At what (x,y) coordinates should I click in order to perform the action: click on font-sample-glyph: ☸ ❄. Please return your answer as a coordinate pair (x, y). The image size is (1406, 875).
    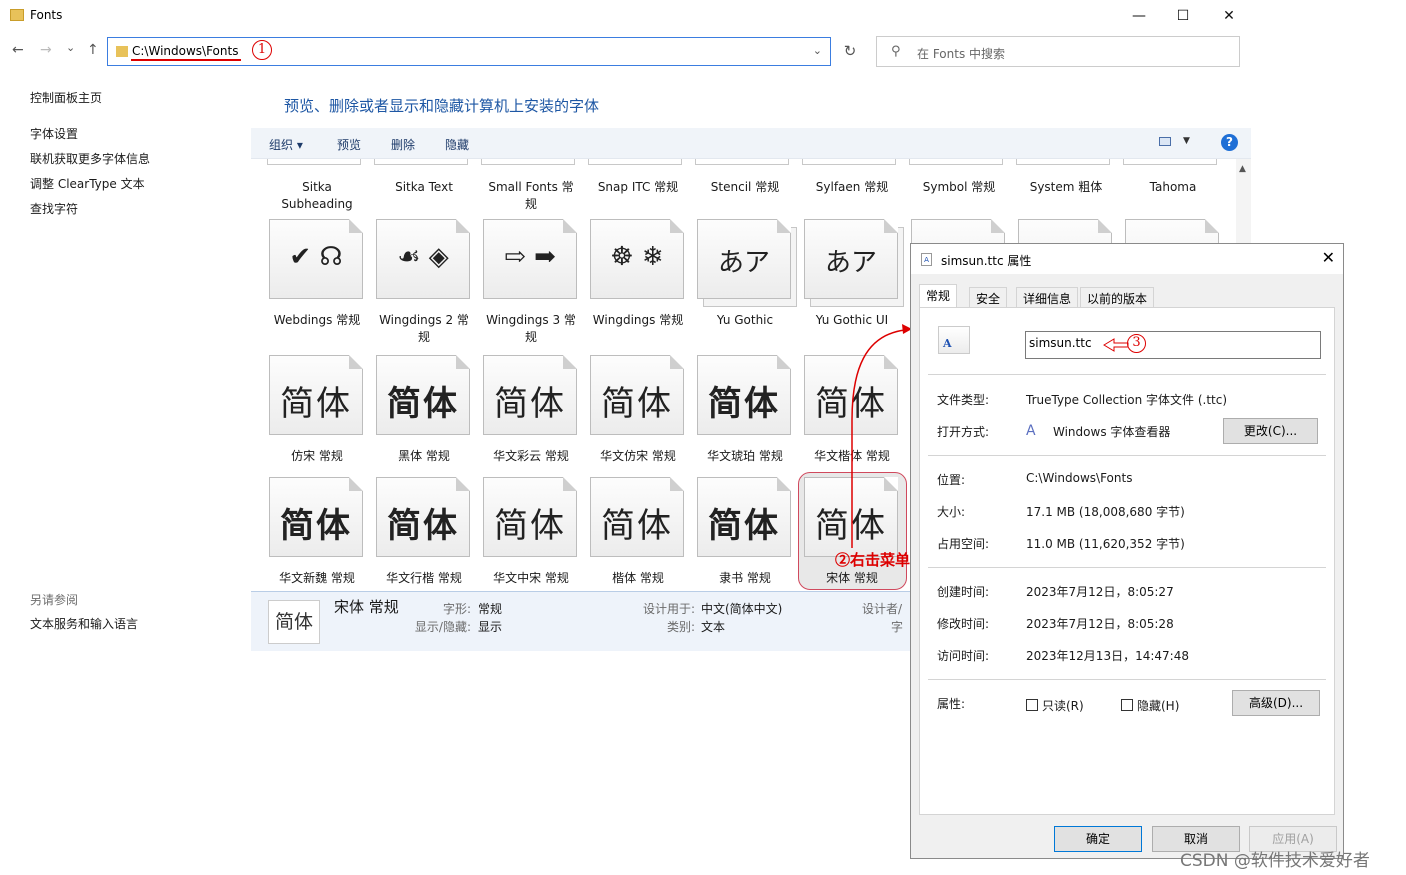
    Looking at the image, I should click on (637, 257).